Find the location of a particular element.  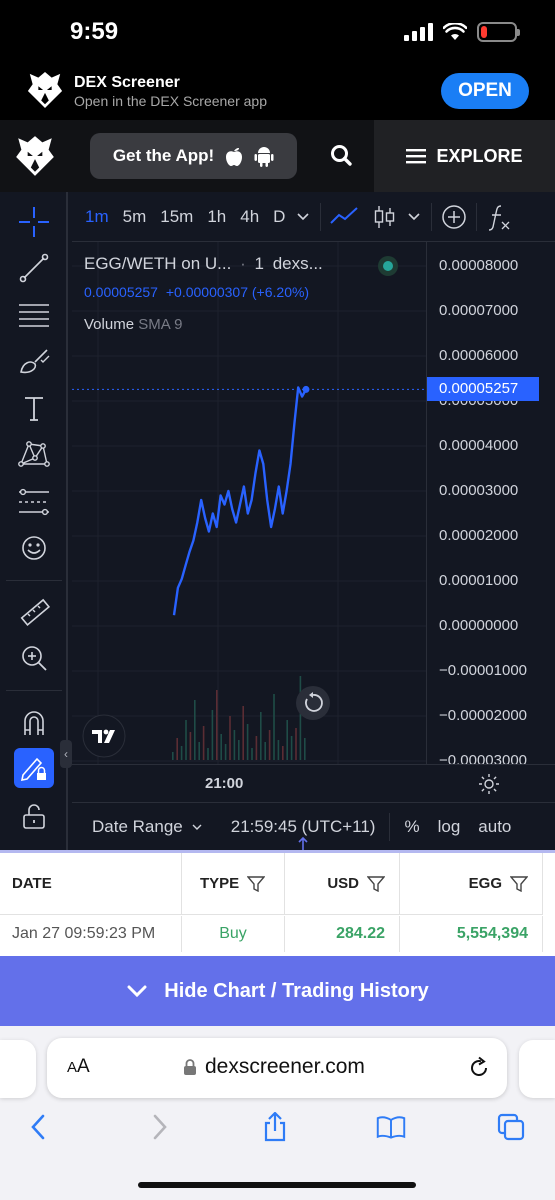

candles-icon is located at coordinates (384, 217).